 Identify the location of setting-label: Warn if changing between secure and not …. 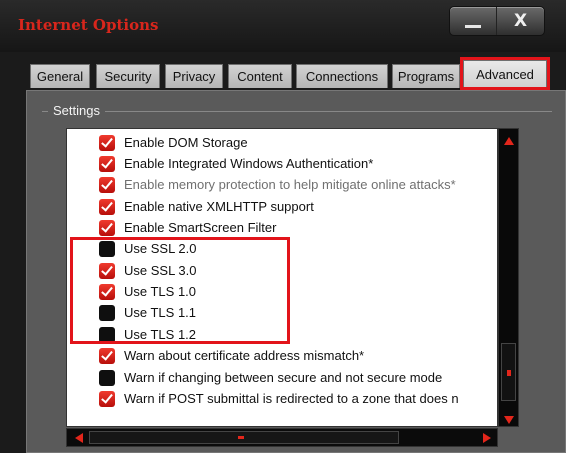
(283, 377).